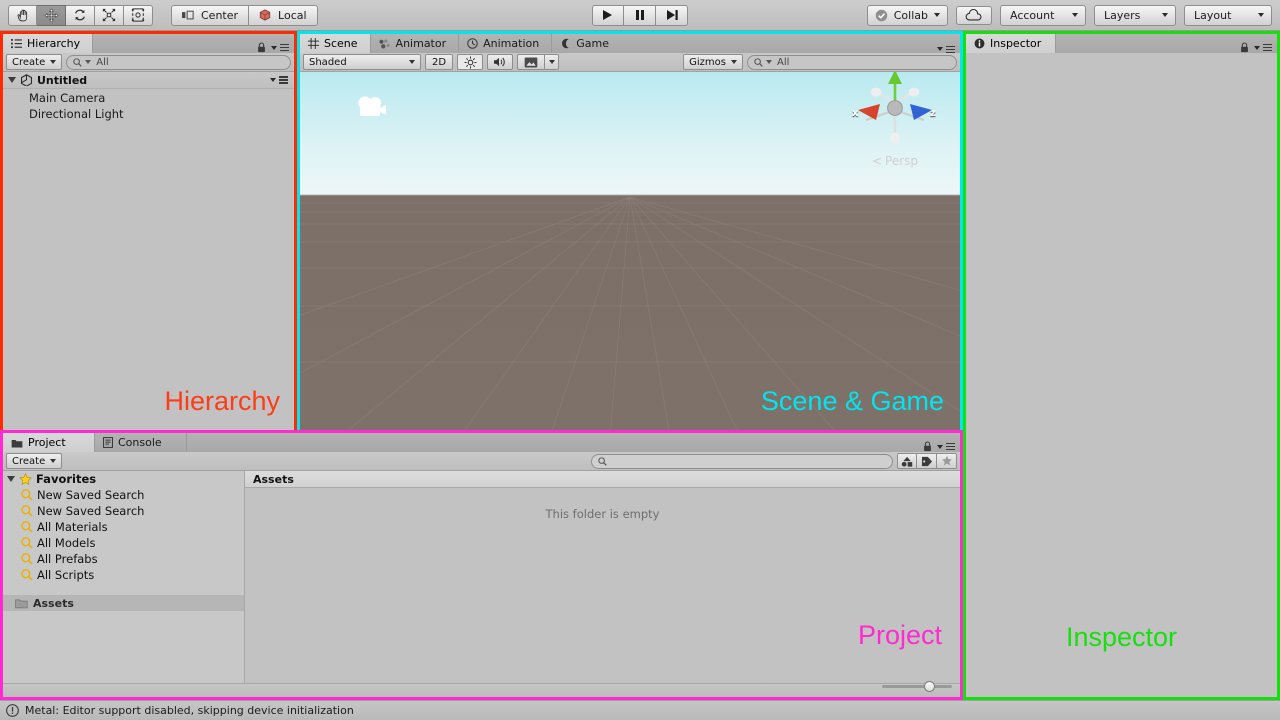 This screenshot has height=720, width=1280. What do you see at coordinates (1263, 47) in the screenshot?
I see `inspector-menu-icon` at bounding box center [1263, 47].